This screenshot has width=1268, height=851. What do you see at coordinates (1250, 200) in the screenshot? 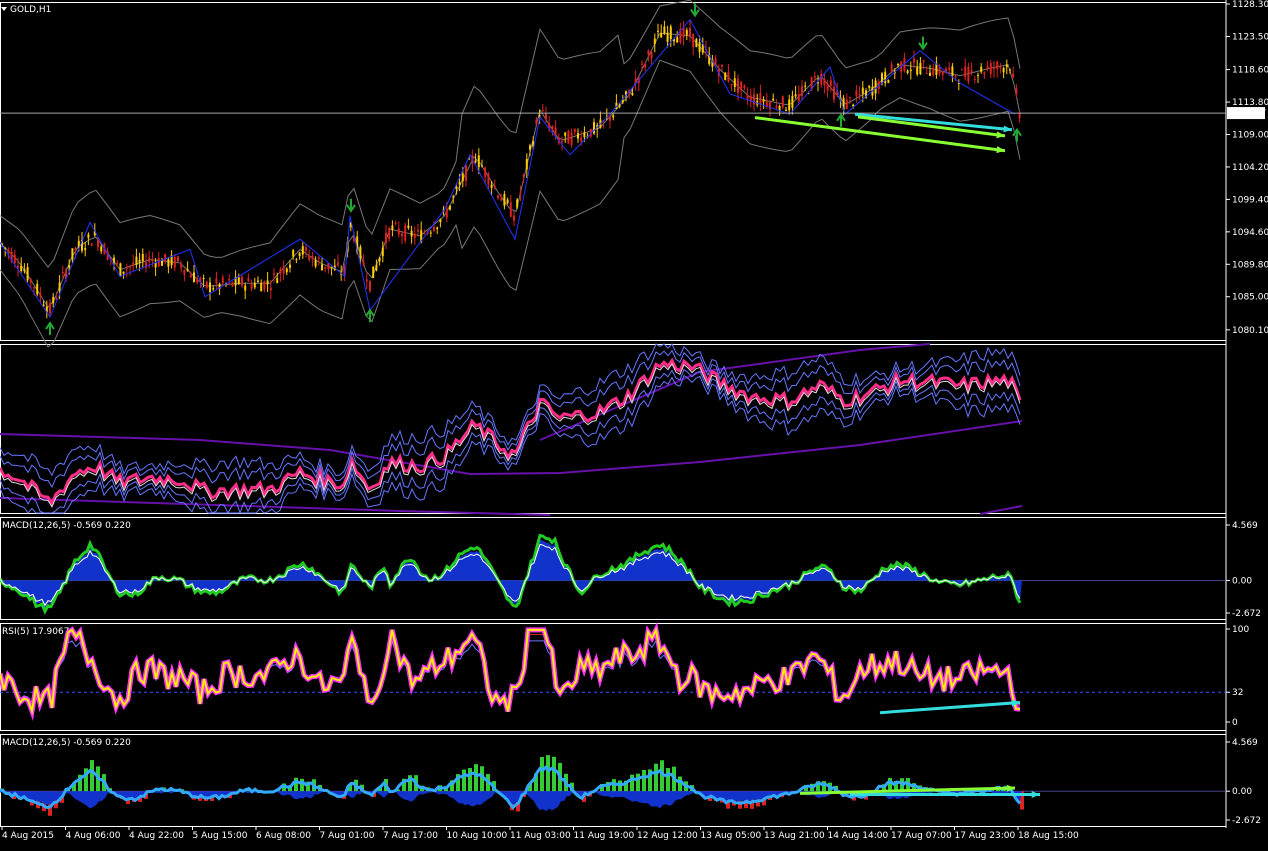
I see `price-tick-label: 1099.40` at bounding box center [1250, 200].